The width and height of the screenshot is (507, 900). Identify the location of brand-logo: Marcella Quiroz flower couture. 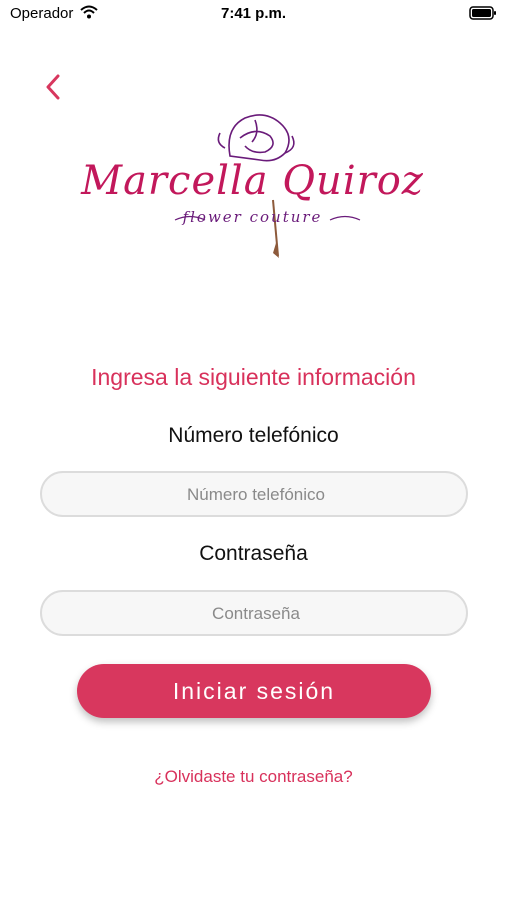
(252, 188).